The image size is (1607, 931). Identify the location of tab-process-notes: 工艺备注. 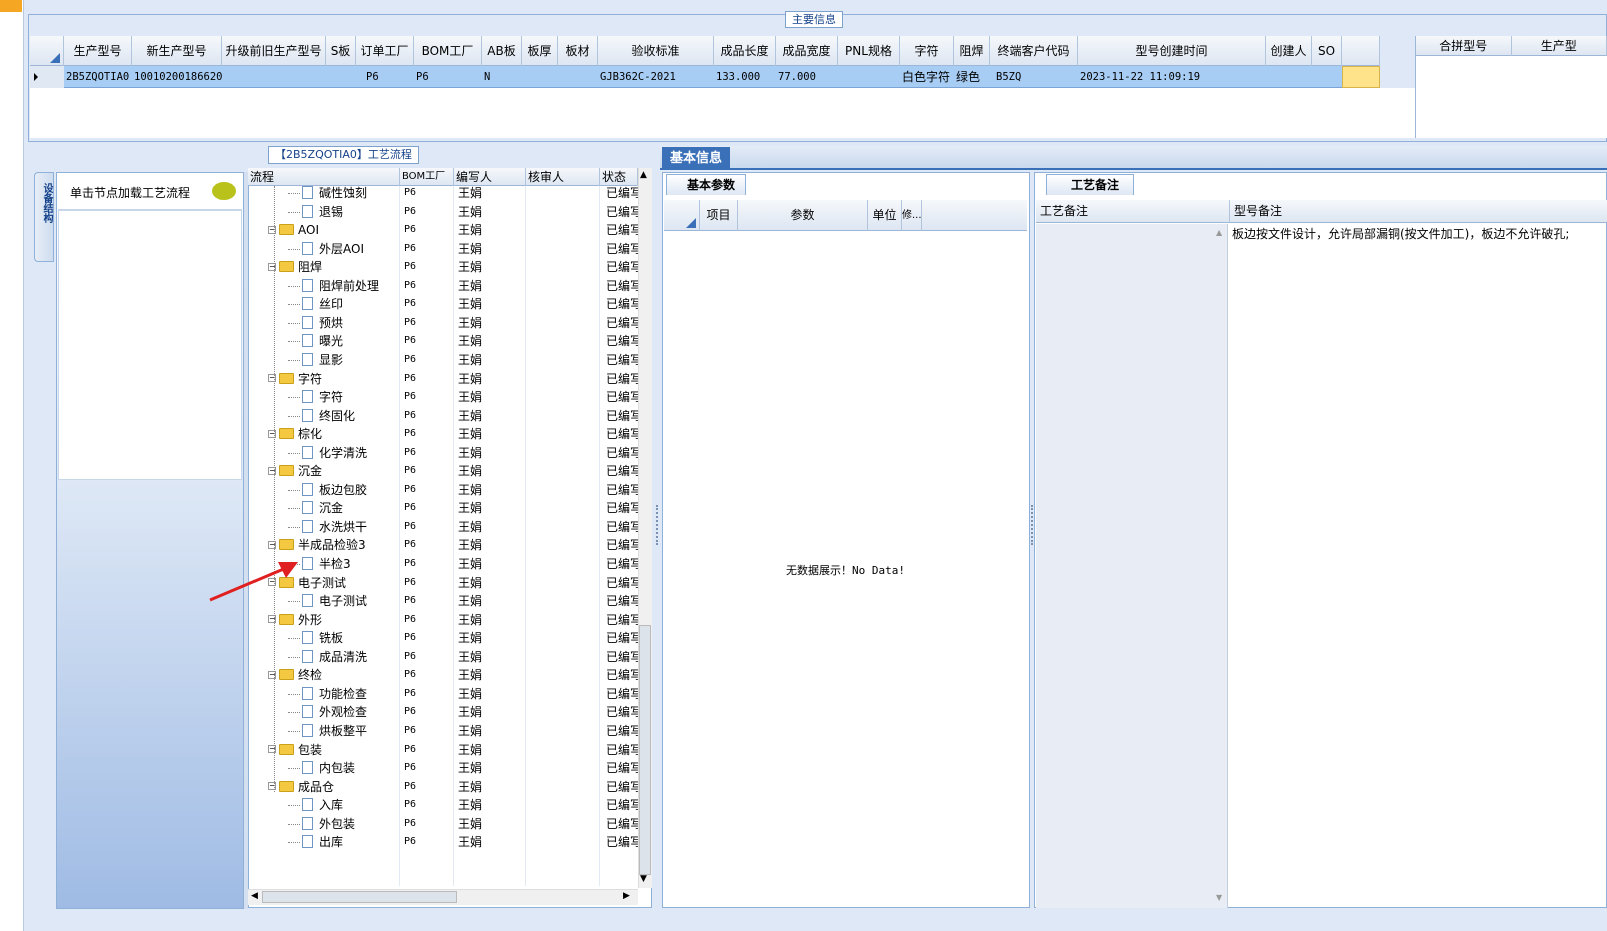
(1090, 184).